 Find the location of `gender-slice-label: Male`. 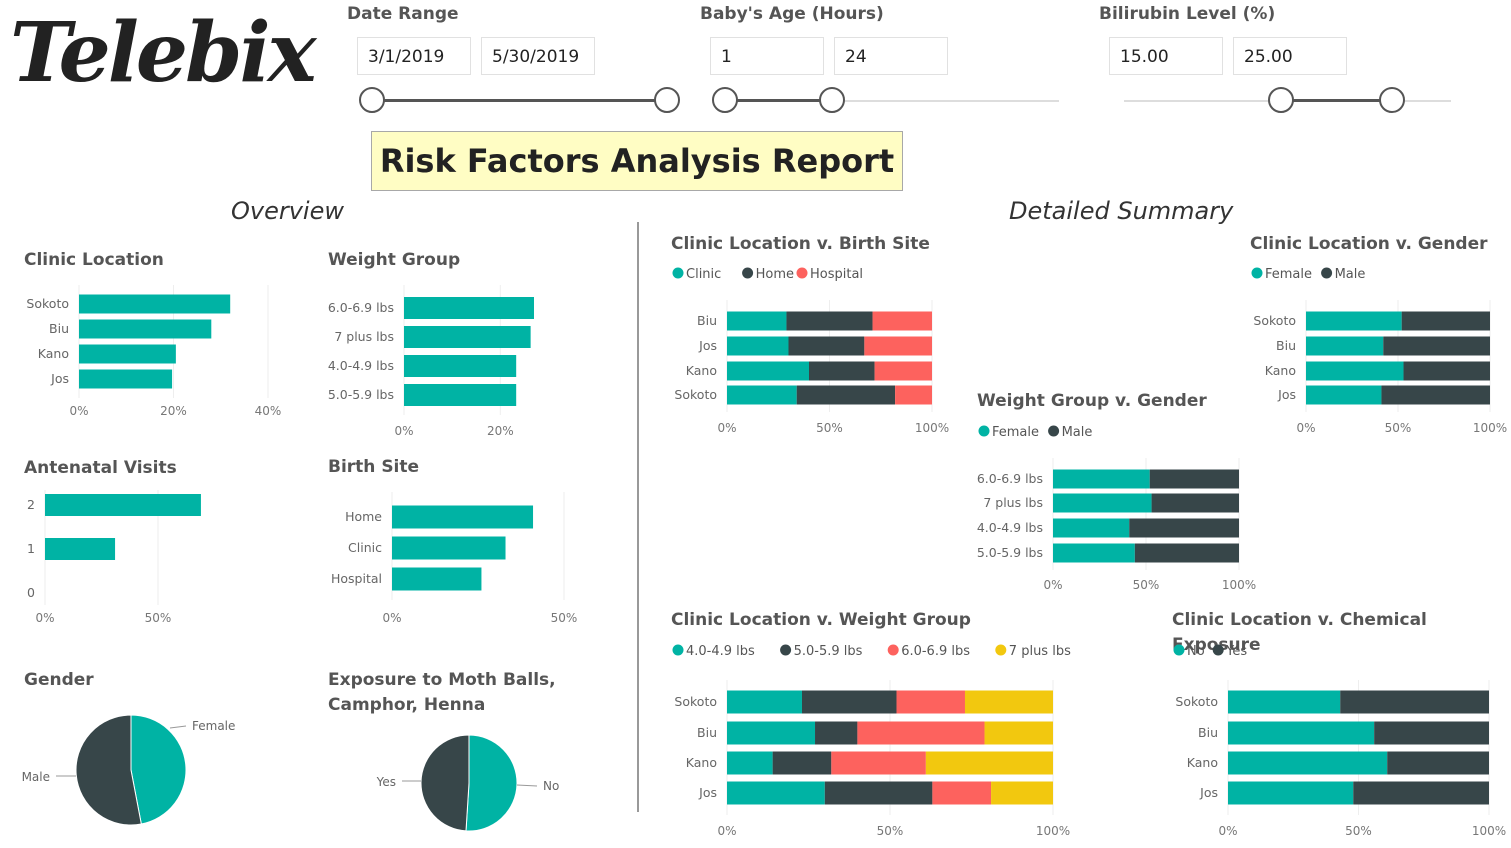

gender-slice-label: Male is located at coordinates (36, 777).